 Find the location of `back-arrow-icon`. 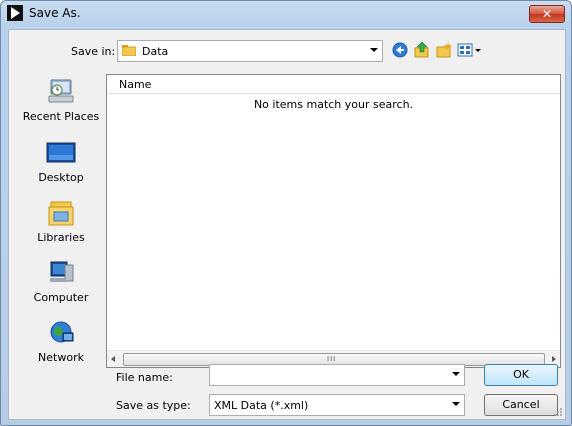

back-arrow-icon is located at coordinates (400, 50).